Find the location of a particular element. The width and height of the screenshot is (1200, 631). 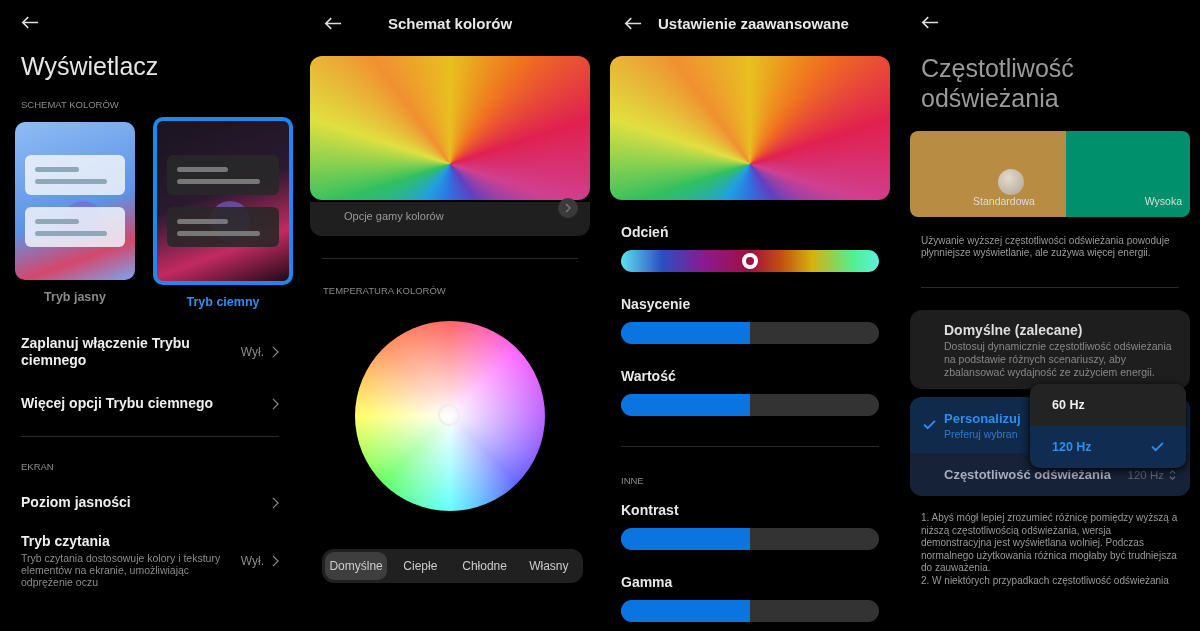

setting-value: 120 Hz is located at coordinates (1145, 474).